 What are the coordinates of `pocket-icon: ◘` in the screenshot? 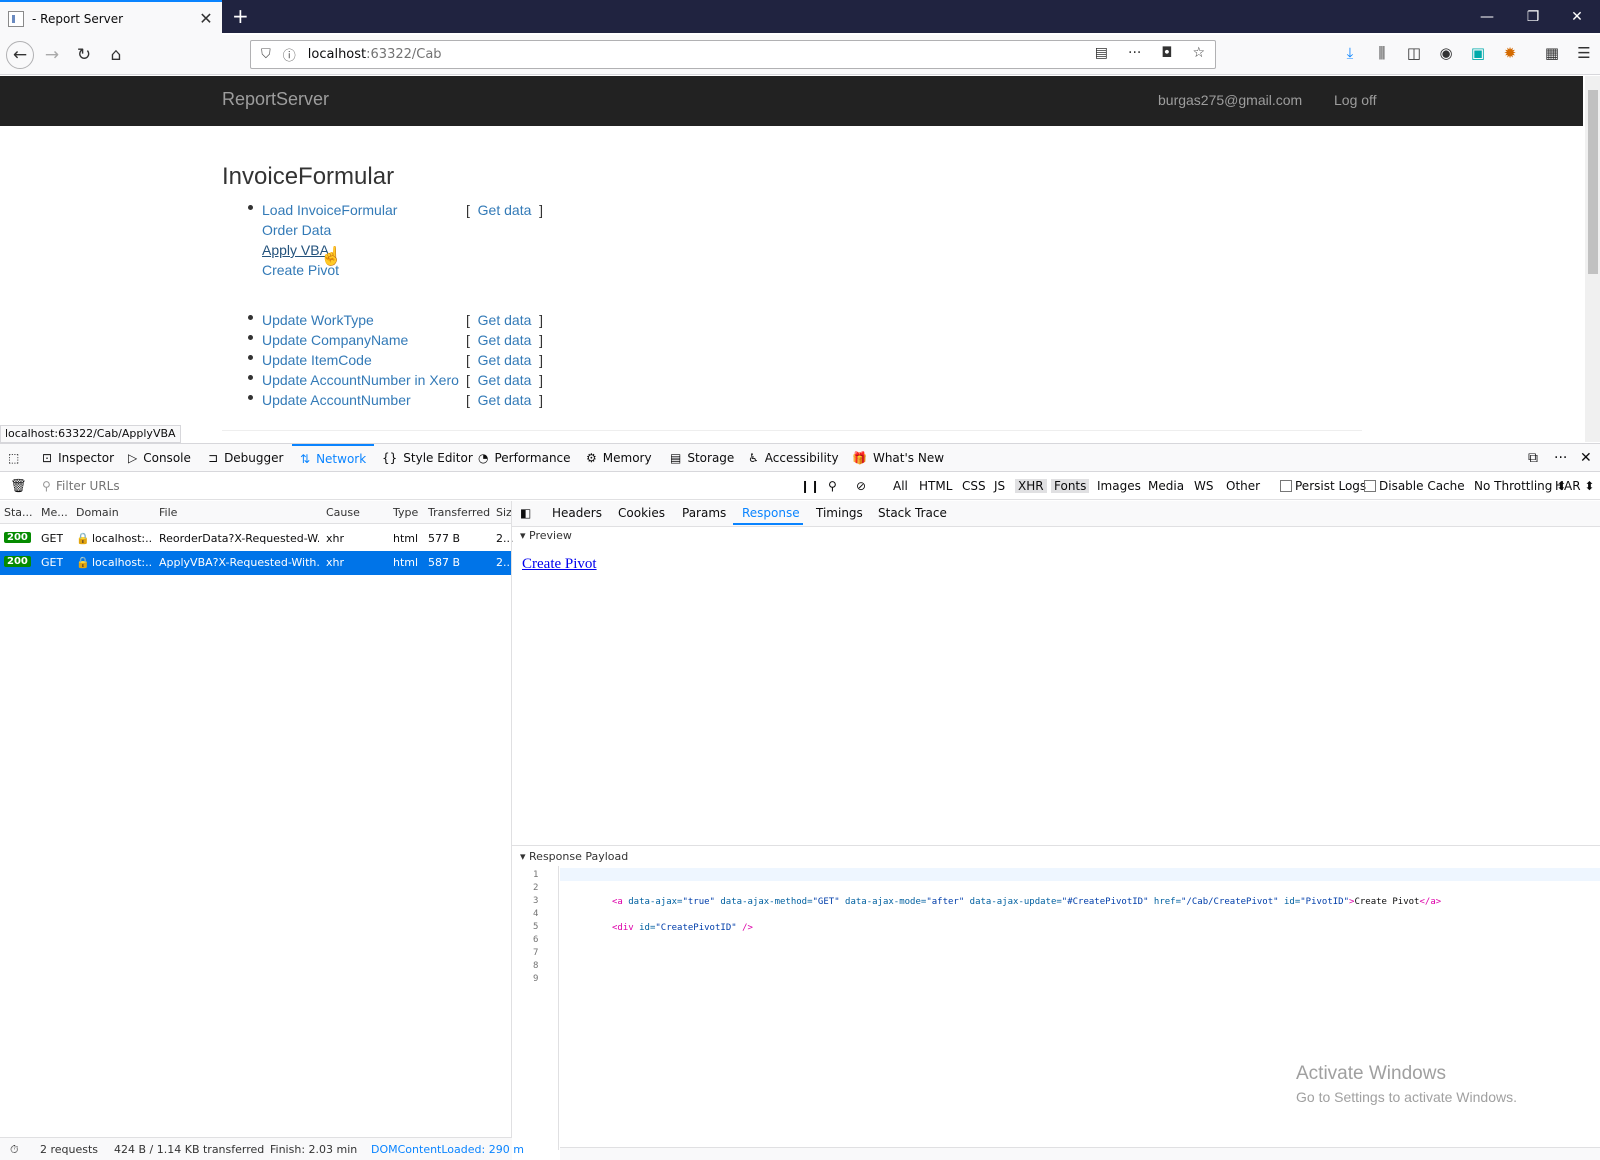 It's located at (1166, 53).